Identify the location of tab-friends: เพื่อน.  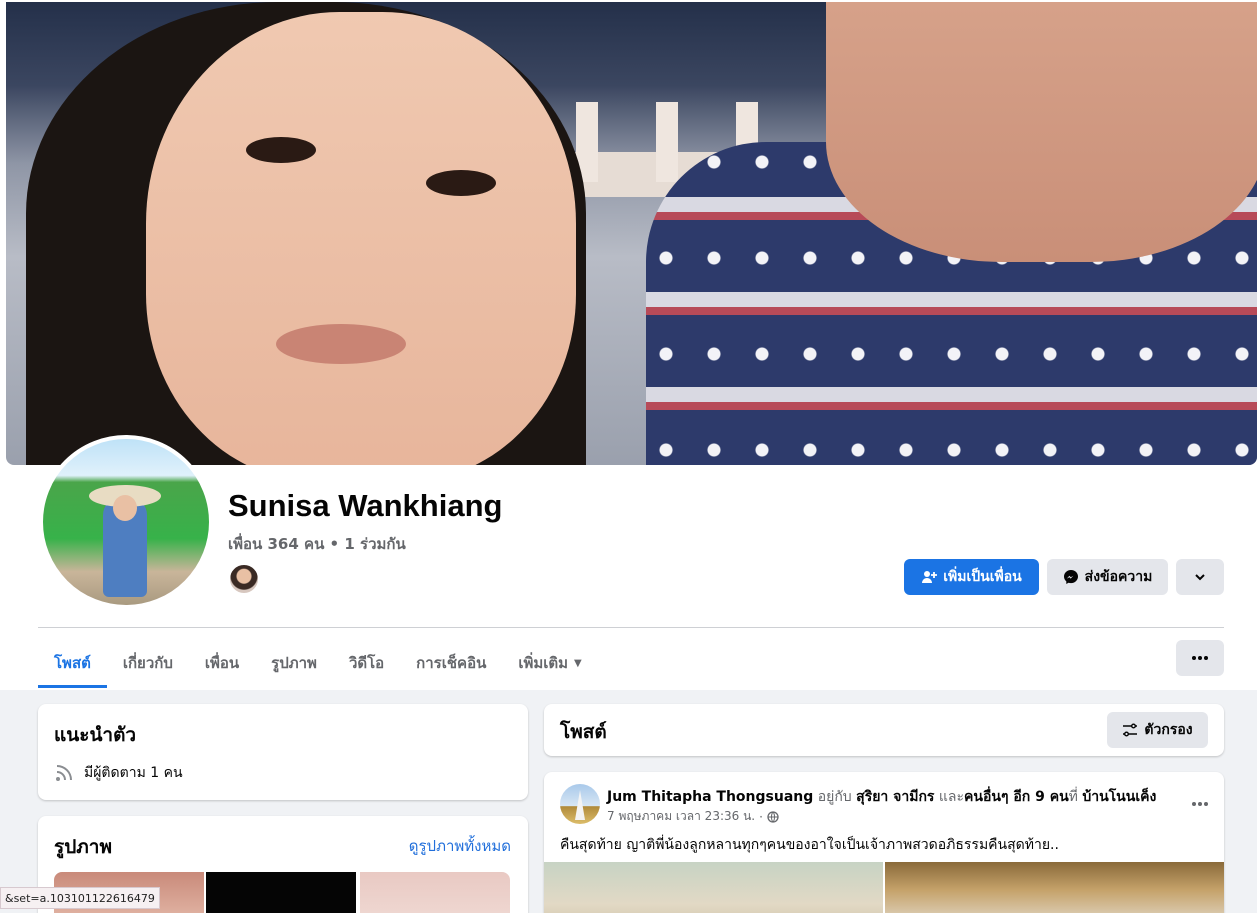
(222, 663).